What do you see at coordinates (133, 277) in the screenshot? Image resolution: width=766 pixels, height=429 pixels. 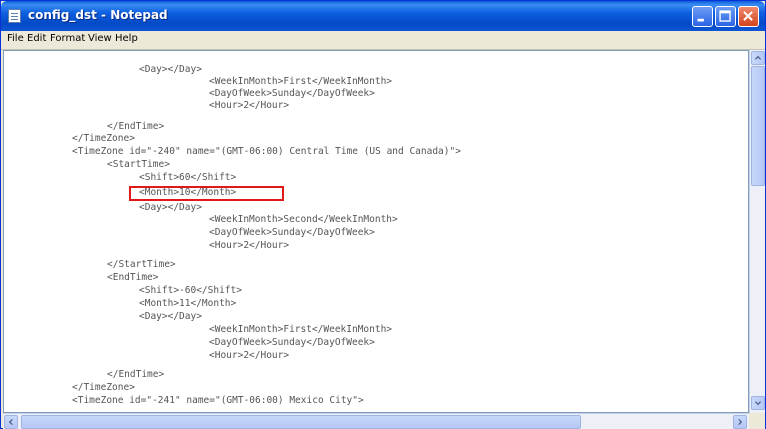 I see `code-line: <EndTime>` at bounding box center [133, 277].